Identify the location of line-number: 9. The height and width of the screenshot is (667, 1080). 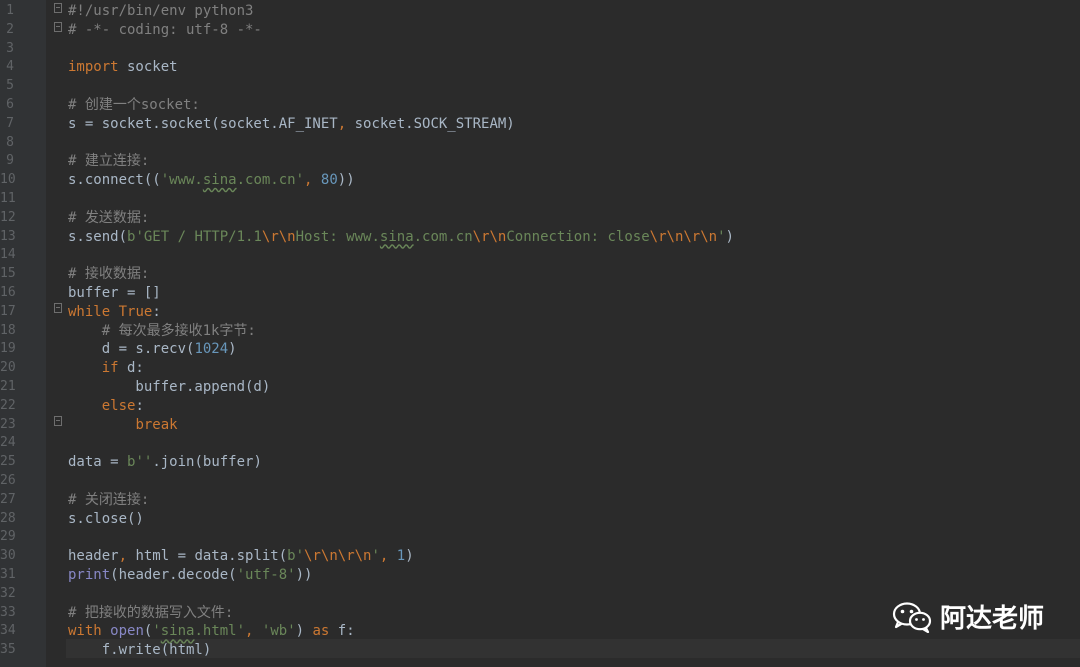
(10, 161).